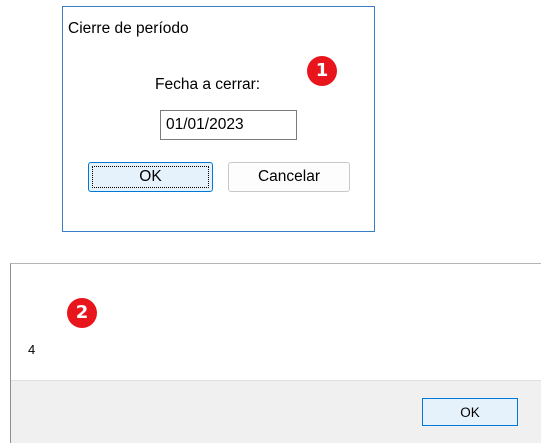 The width and height of the screenshot is (541, 443). Describe the element at coordinates (208, 84) in the screenshot. I see `date-field-label: Fecha a cerrar:` at that location.